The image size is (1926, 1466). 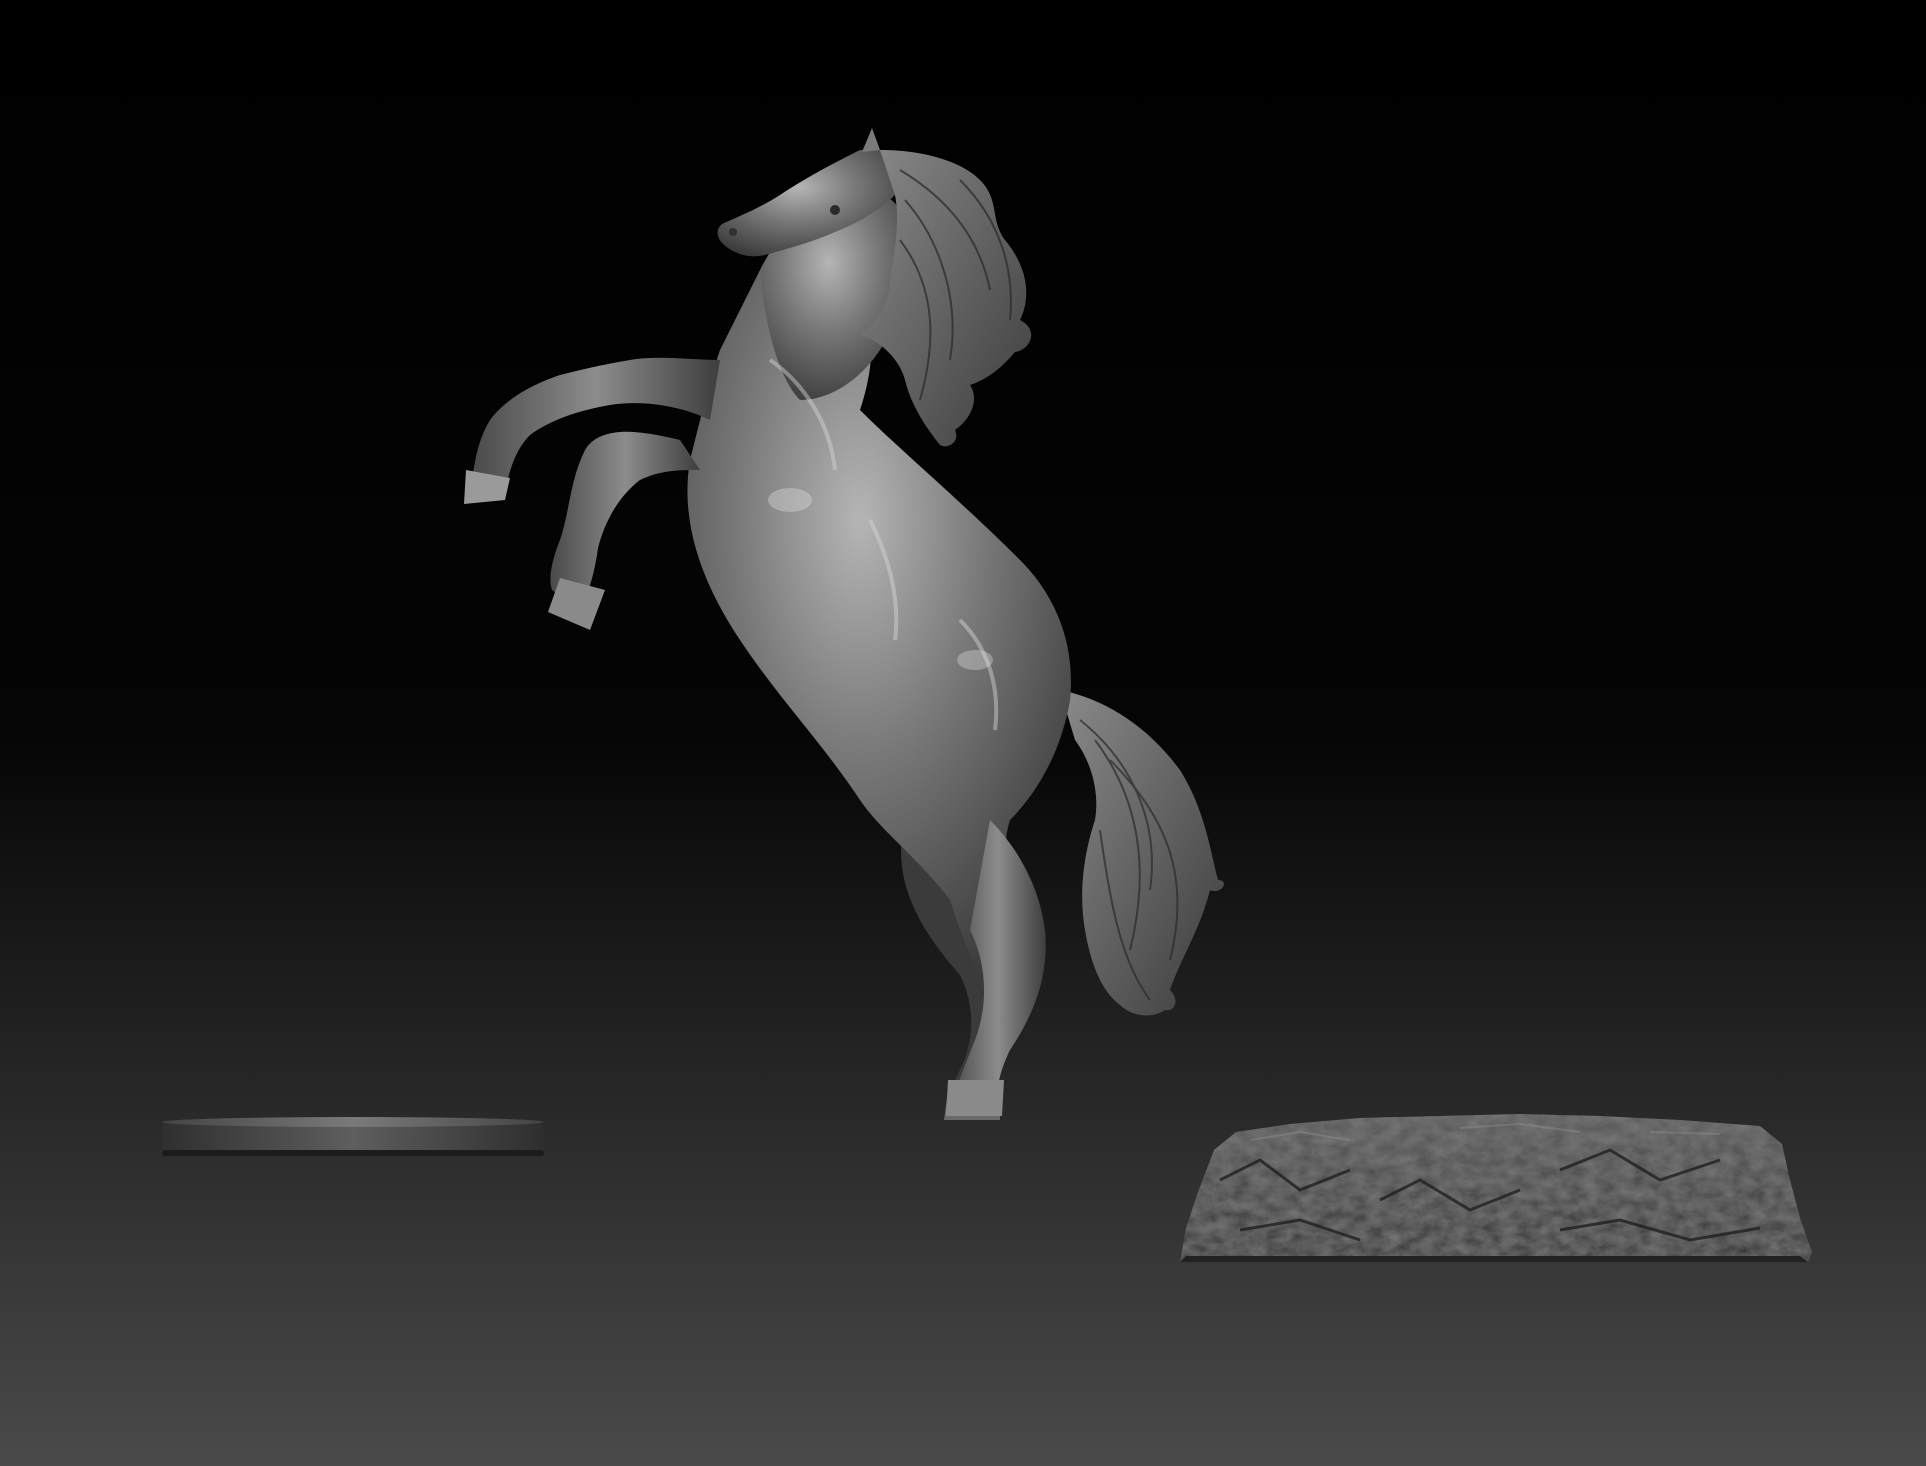 What do you see at coordinates (975, 1098) in the screenshot?
I see `near-hind-hoof` at bounding box center [975, 1098].